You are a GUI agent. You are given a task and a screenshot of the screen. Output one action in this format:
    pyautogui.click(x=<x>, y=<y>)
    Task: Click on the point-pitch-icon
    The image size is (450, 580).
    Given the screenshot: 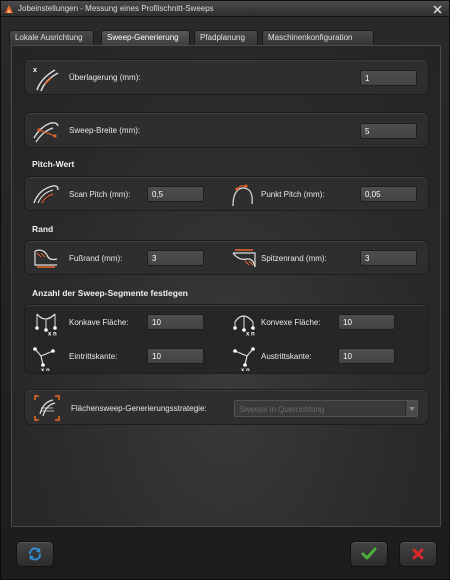 What is the action you would take?
    pyautogui.click(x=242, y=195)
    